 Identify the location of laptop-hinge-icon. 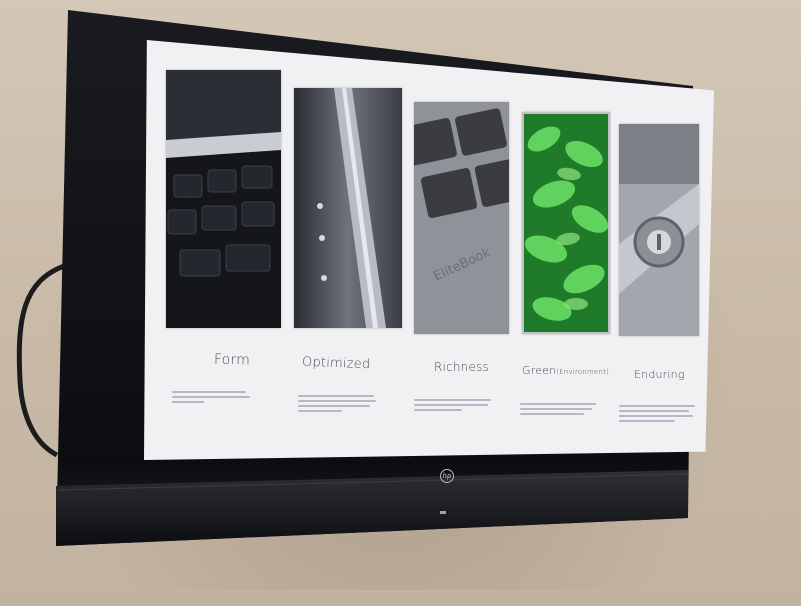
(348, 208).